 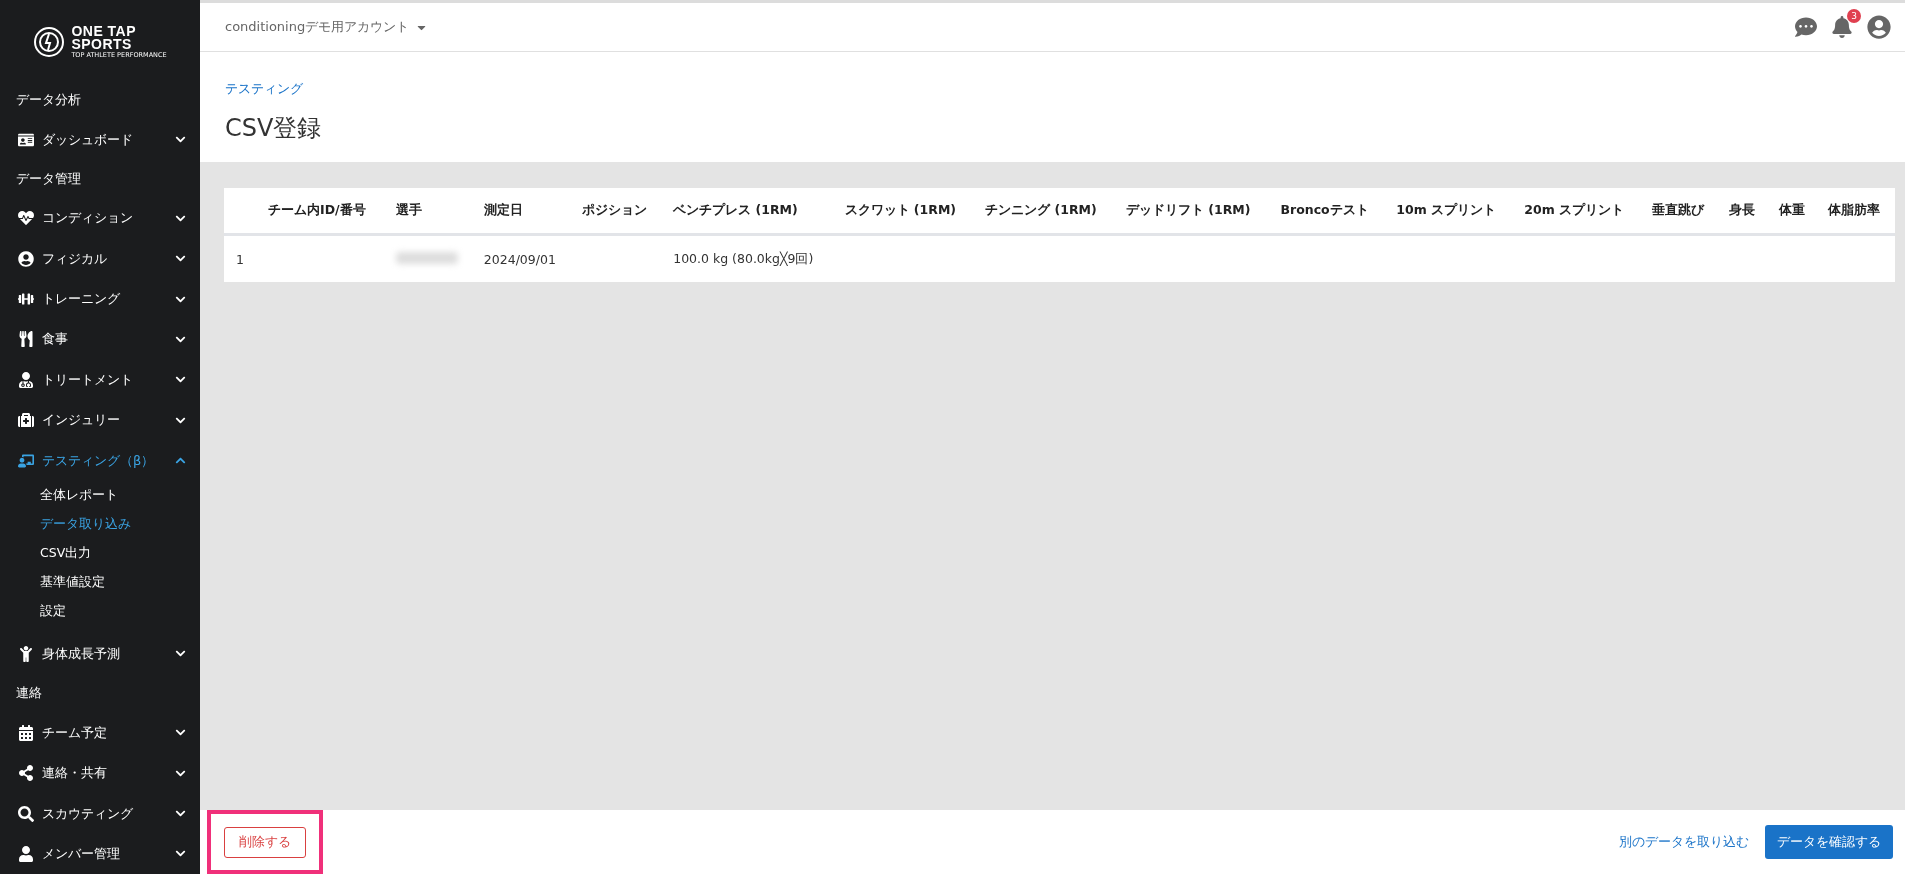 I want to click on sidebar-item: トリートメント, so click(x=100, y=379).